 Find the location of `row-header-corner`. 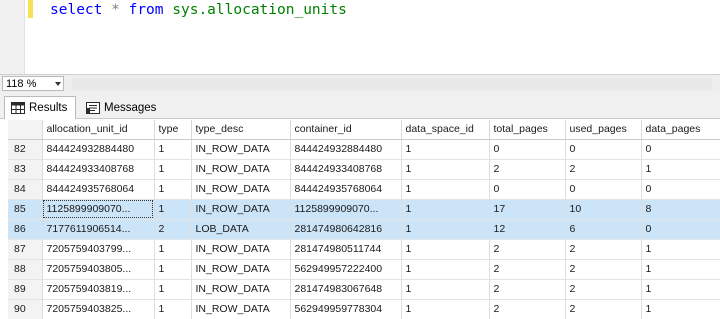

row-header-corner is located at coordinates (25, 130).